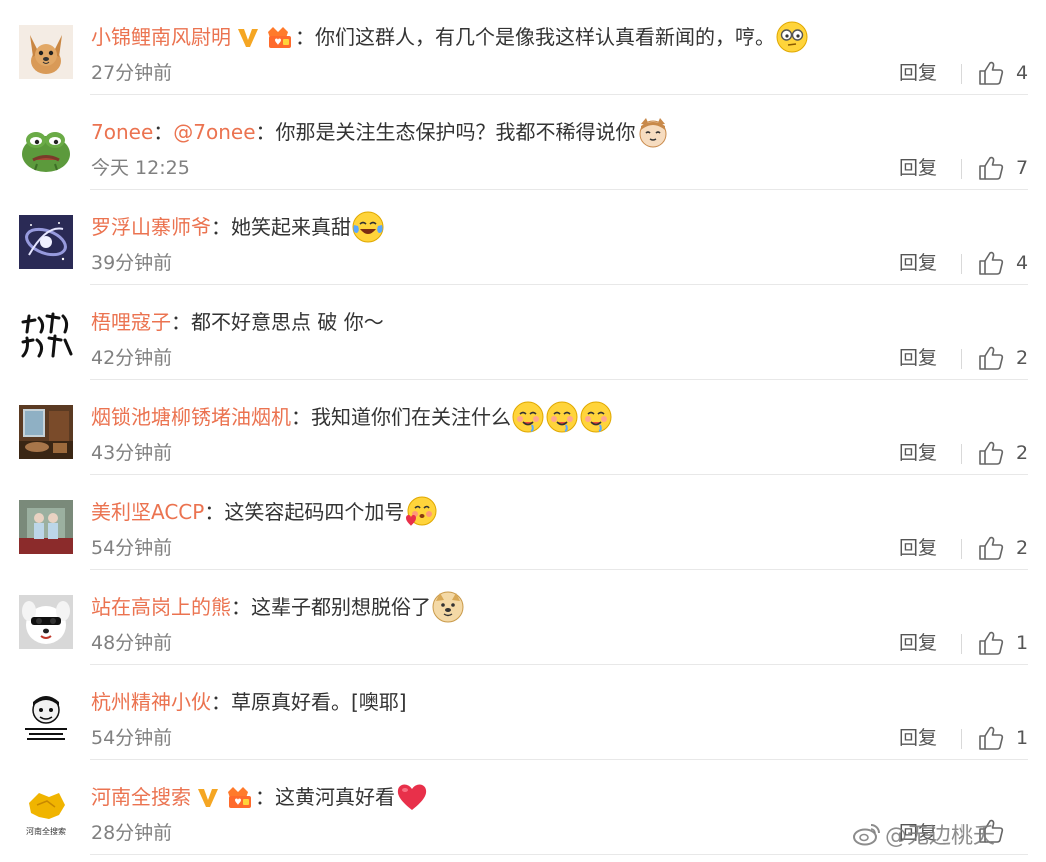 This screenshot has width=1046, height=862. I want to click on watermark: @无边桃夭, so click(924, 834).